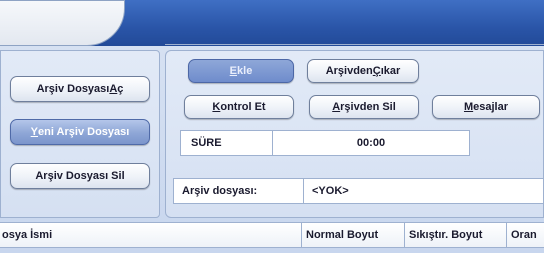  I want to click on archive-file-value: <YOK>, so click(330, 191).